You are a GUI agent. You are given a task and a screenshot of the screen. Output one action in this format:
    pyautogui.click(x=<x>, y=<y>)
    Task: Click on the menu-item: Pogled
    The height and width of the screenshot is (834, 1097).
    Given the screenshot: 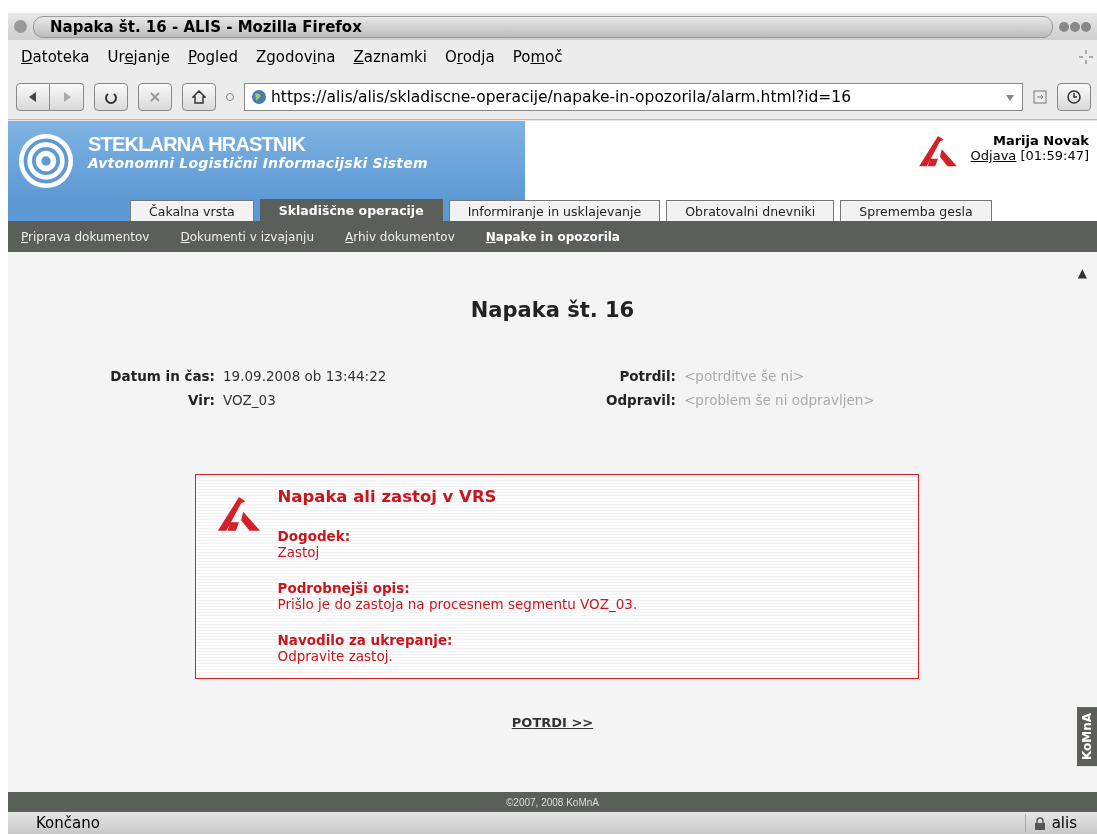 What is the action you would take?
    pyautogui.click(x=212, y=57)
    